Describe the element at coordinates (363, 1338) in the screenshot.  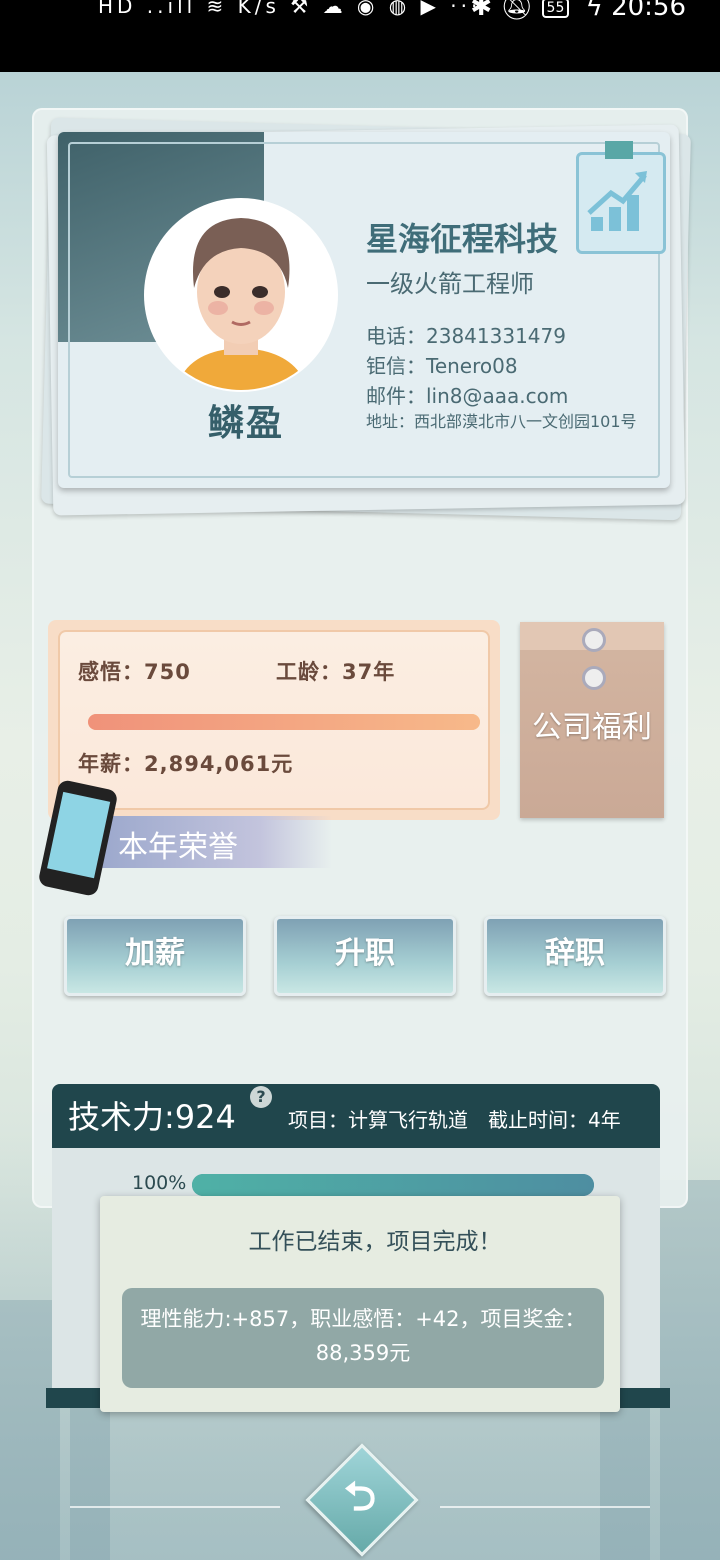
I see `dialog-message: 理性能力:+857，职业感悟：+42，项目奖金：88,359元` at that location.